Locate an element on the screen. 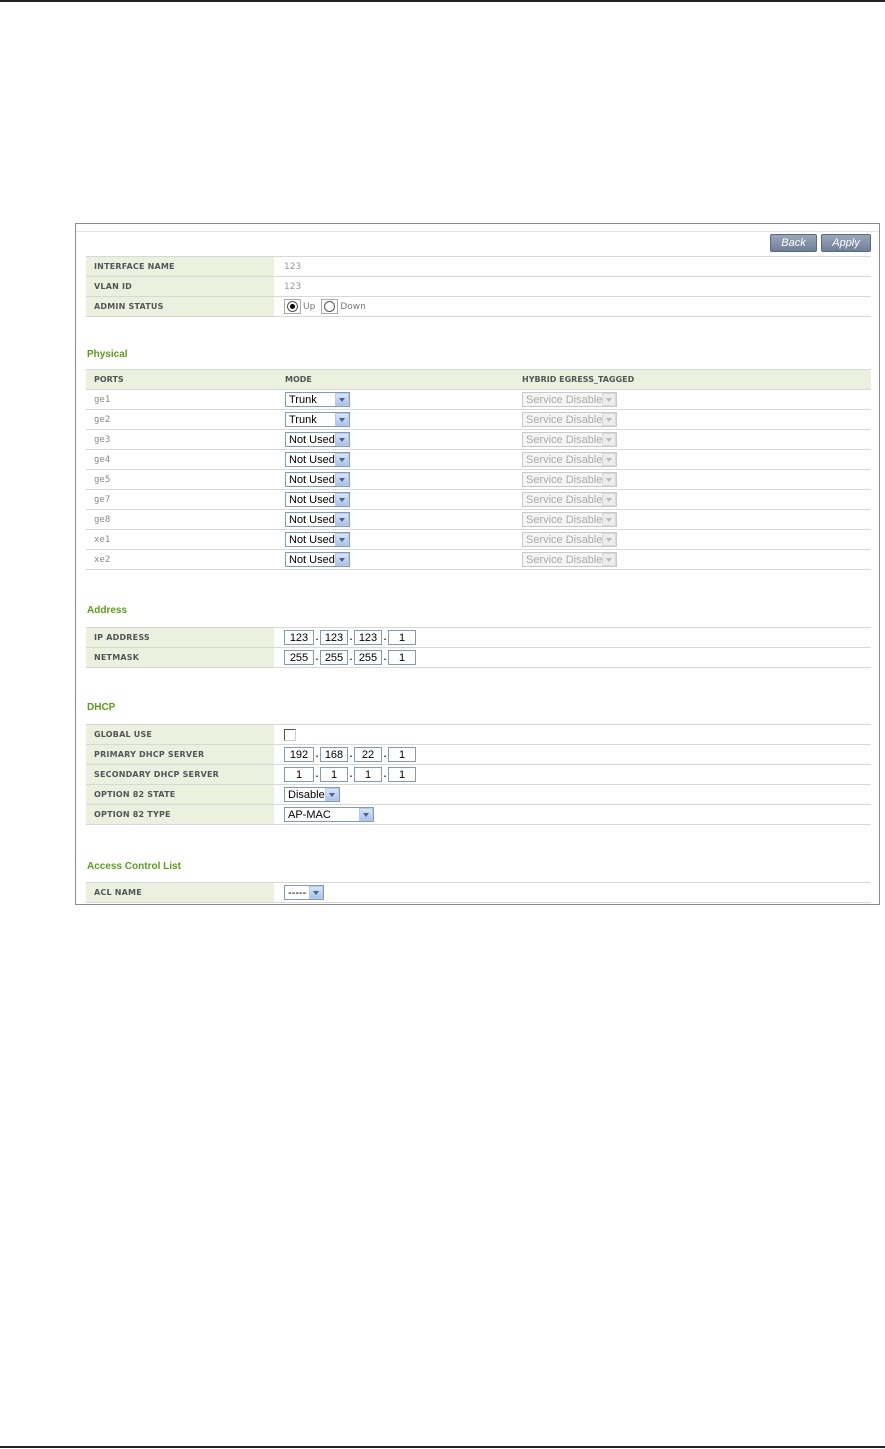  back-button: Back is located at coordinates (793, 243).